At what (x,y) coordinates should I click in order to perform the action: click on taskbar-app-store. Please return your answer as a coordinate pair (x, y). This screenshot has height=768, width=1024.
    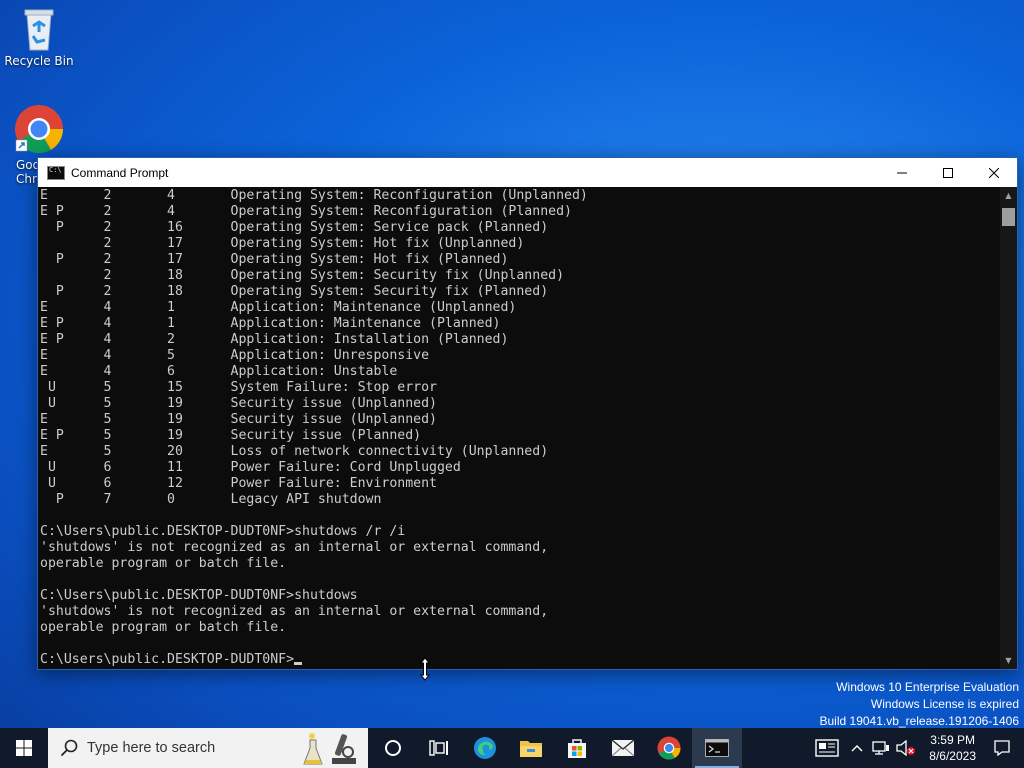
    Looking at the image, I should click on (577, 748).